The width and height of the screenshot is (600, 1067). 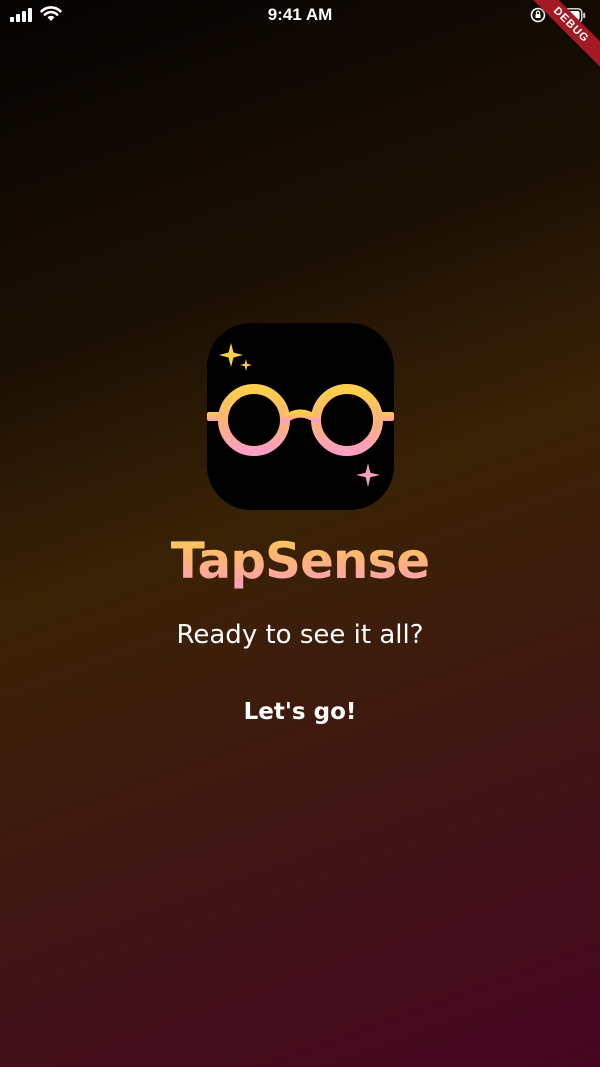 I want to click on glasses-icon, so click(x=300, y=415).